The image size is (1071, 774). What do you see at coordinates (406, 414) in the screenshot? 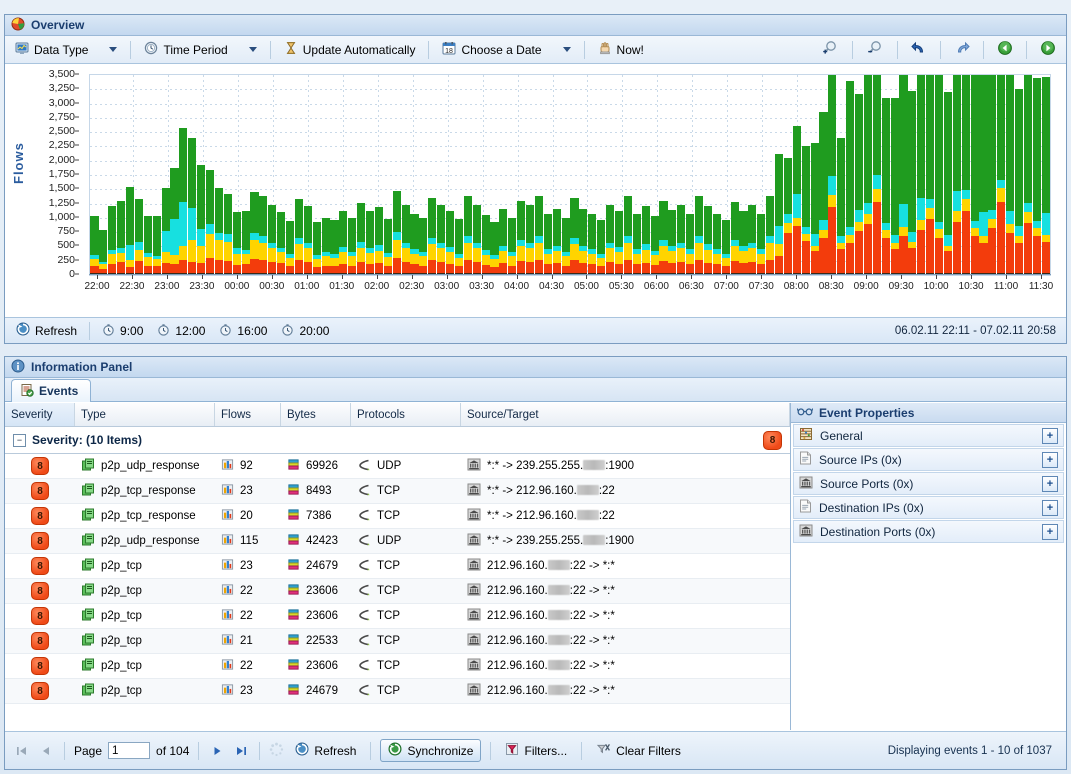
I see `column-header-protocols: Protocols` at bounding box center [406, 414].